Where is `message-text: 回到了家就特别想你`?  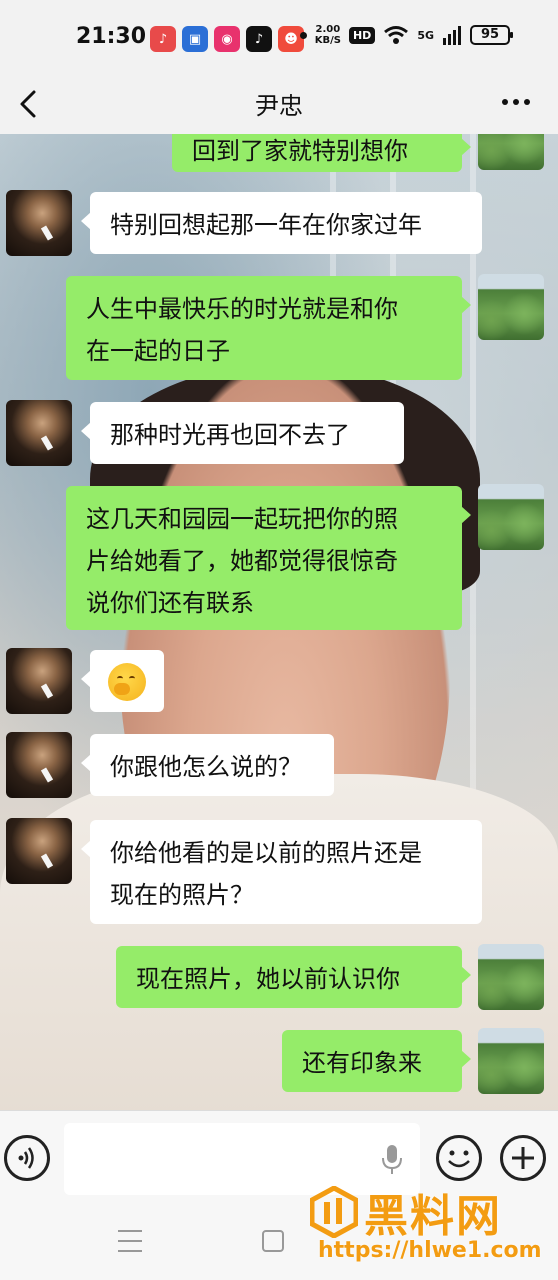 message-text: 回到了家就特别想你 is located at coordinates (300, 151).